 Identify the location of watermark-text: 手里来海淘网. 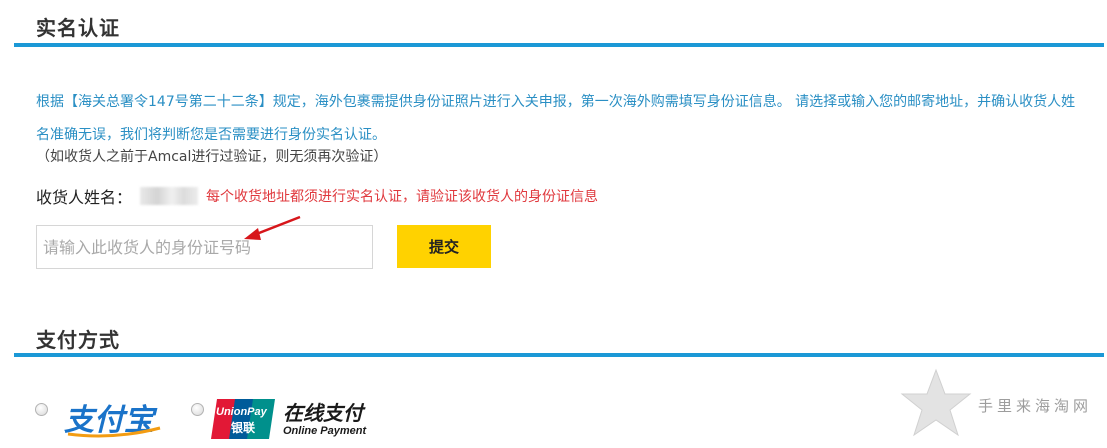
(1035, 406).